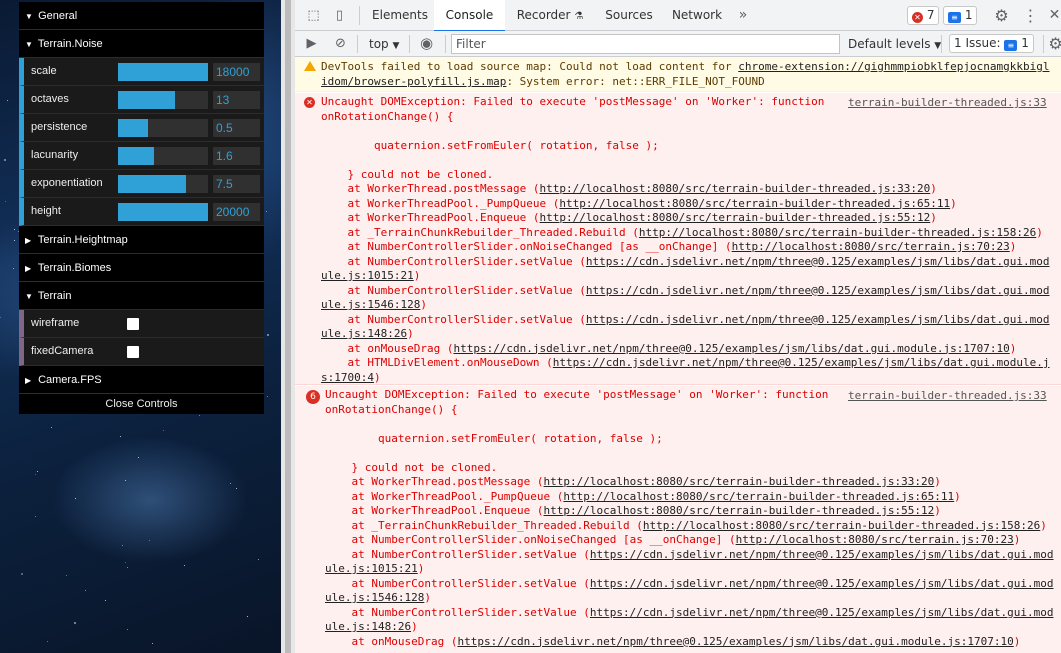 The width and height of the screenshot is (1061, 653). What do you see at coordinates (923, 15) in the screenshot?
I see `error-count-badge: ✕ 7` at bounding box center [923, 15].